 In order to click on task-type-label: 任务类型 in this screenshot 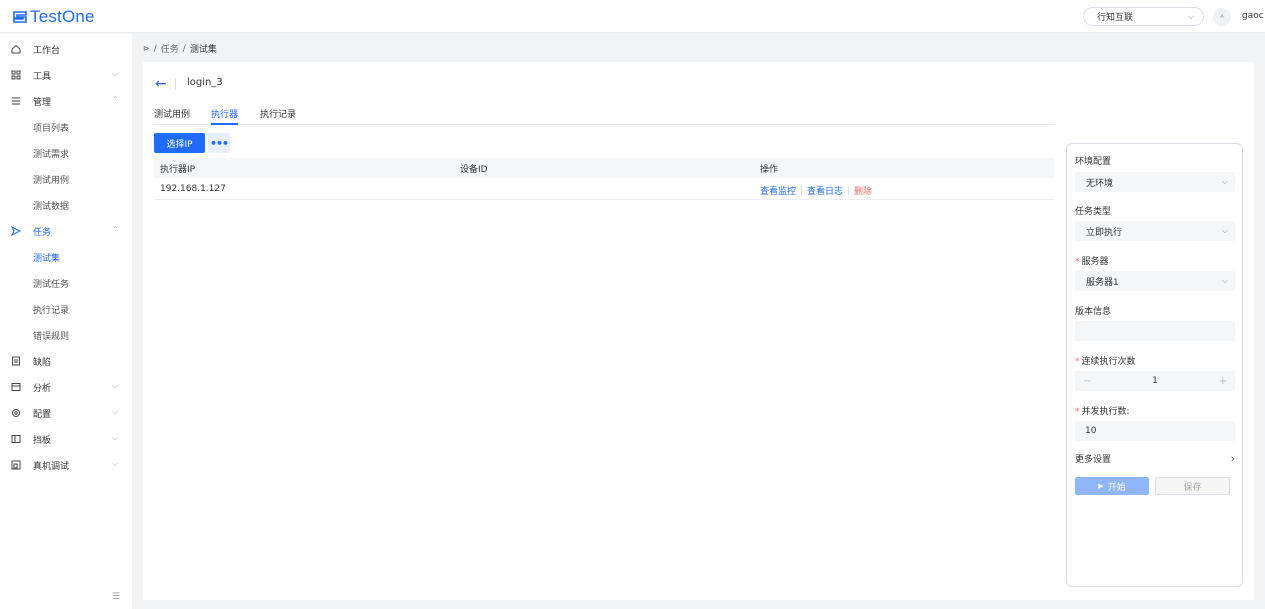, I will do `click(1093, 212)`.